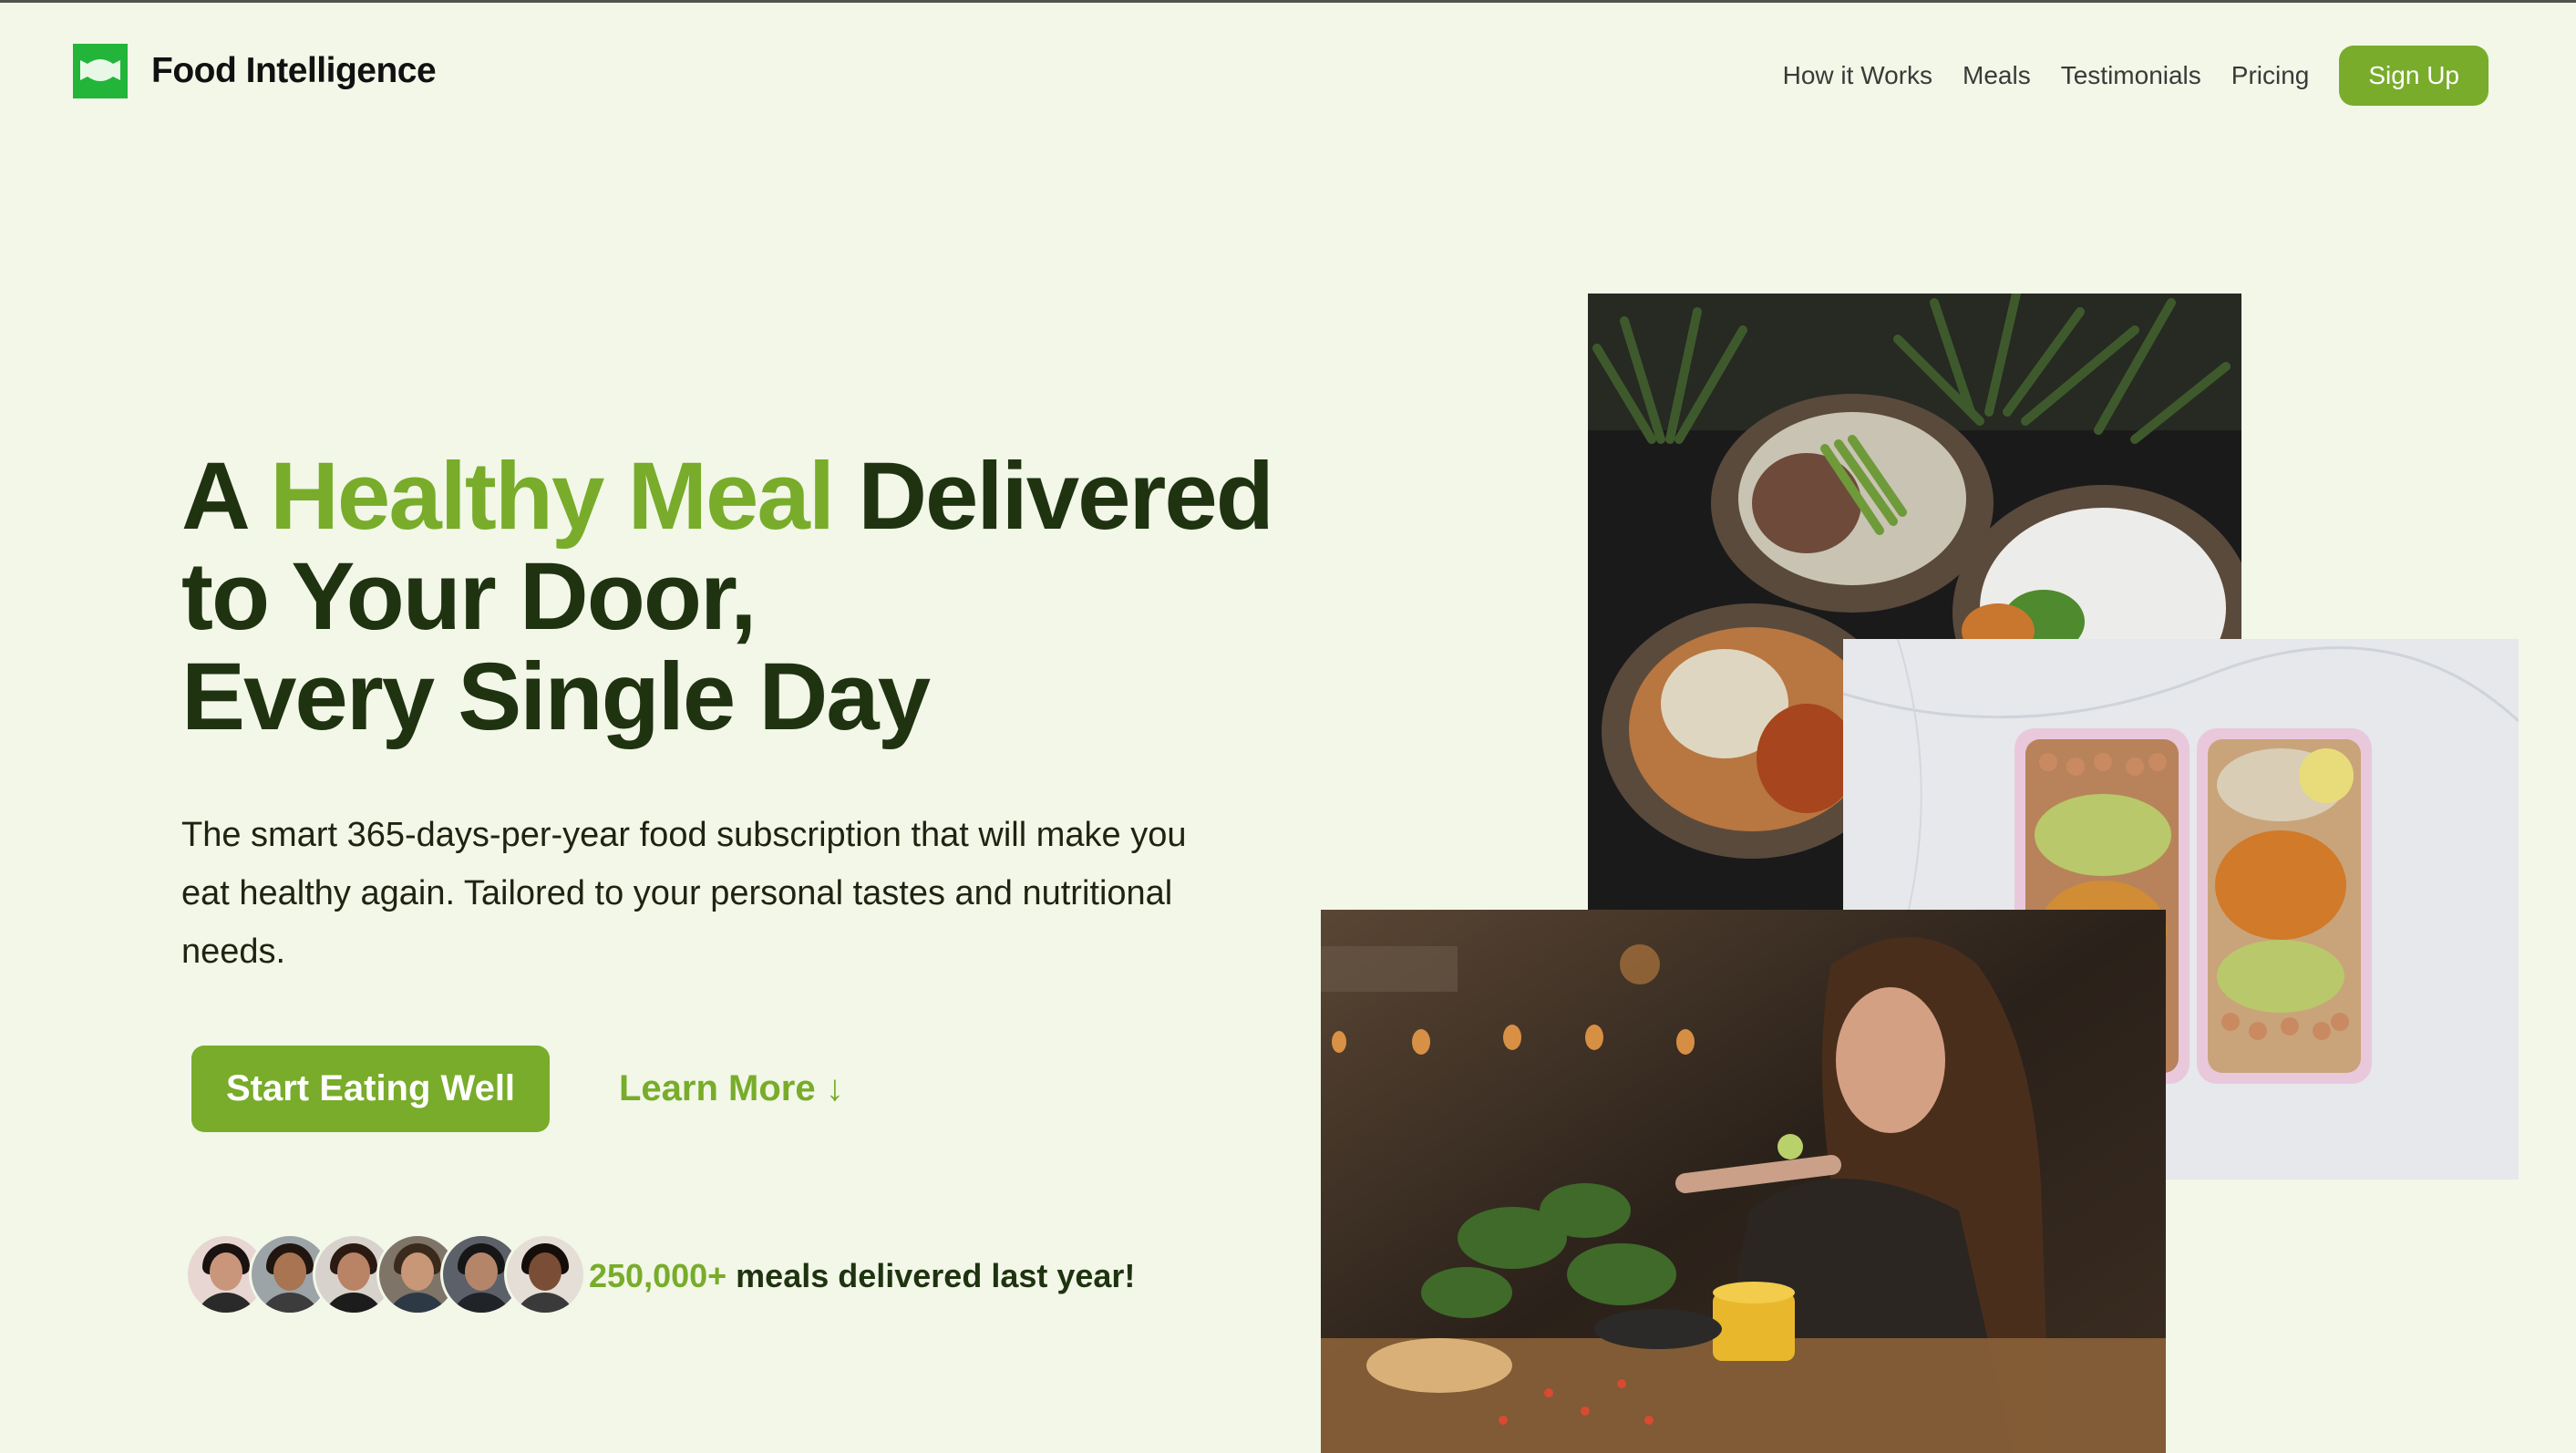  Describe the element at coordinates (100, 71) in the screenshot. I see `plate-logo-icon` at that location.